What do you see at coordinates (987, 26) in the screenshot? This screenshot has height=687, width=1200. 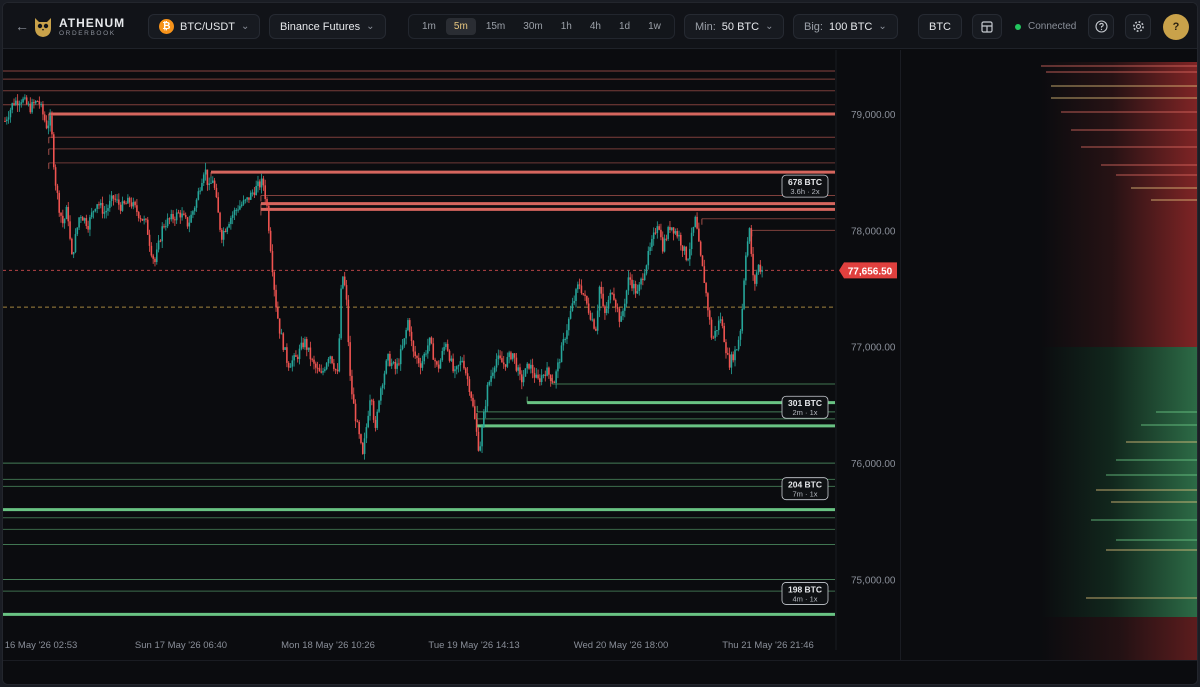 I see `layout-button` at bounding box center [987, 26].